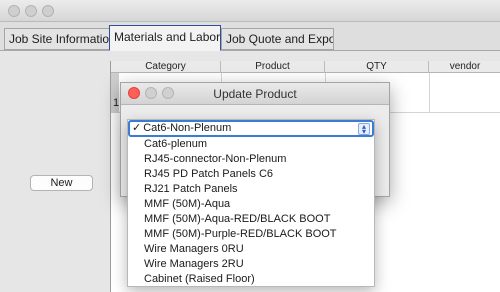  What do you see at coordinates (137, 128) in the screenshot?
I see `checkmark-icon: ✓` at bounding box center [137, 128].